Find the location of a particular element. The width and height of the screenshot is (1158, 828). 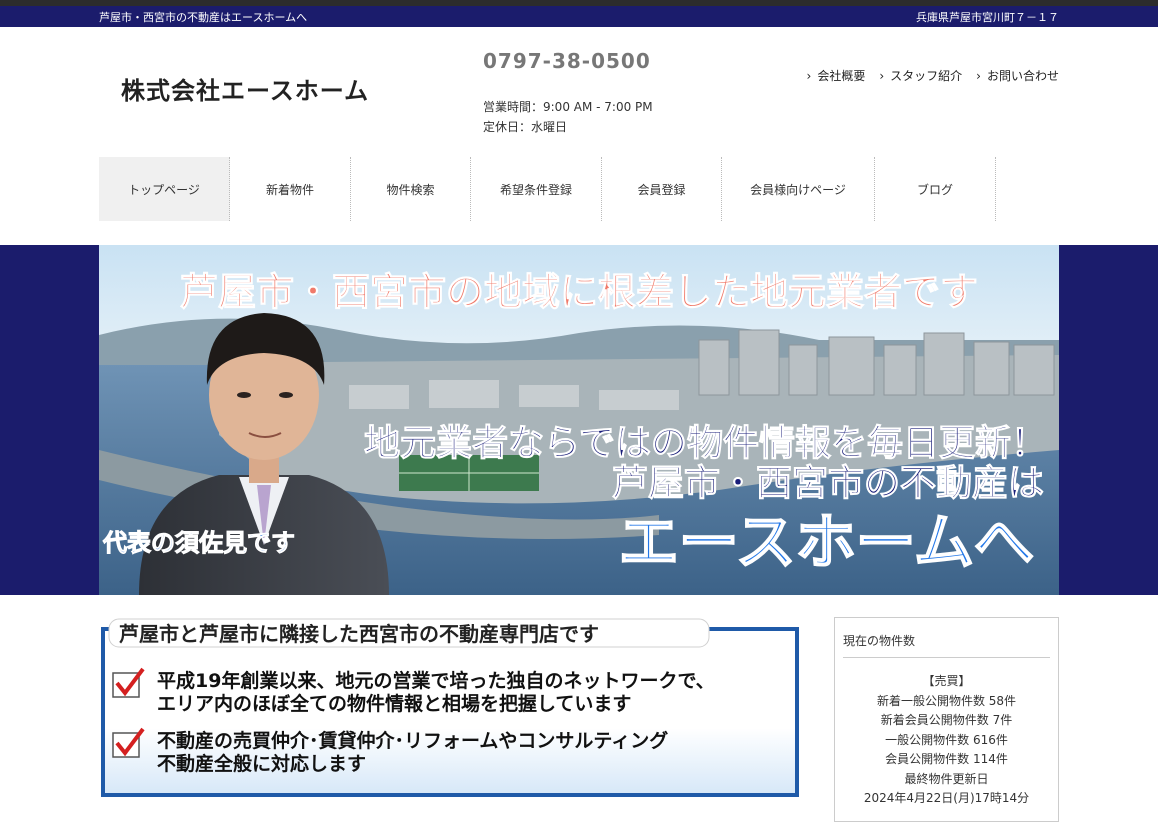

widget-line: 新着会員公開物件数 7件 is located at coordinates (946, 720).